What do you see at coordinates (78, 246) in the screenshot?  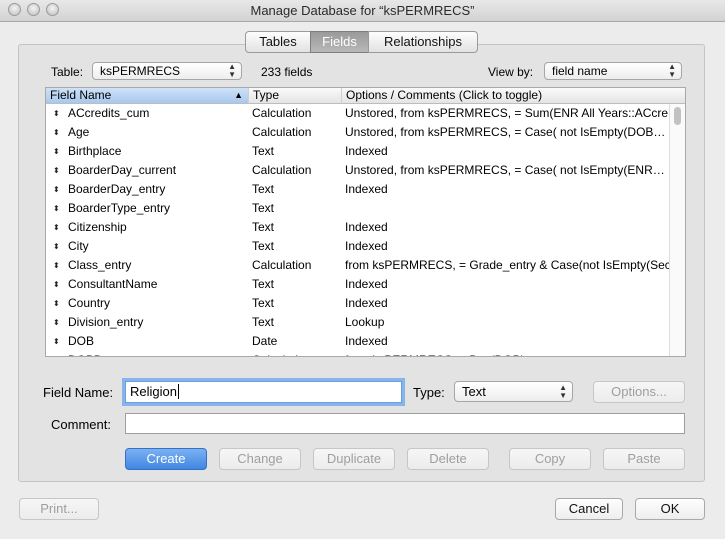 I see `field-name-cell: City` at bounding box center [78, 246].